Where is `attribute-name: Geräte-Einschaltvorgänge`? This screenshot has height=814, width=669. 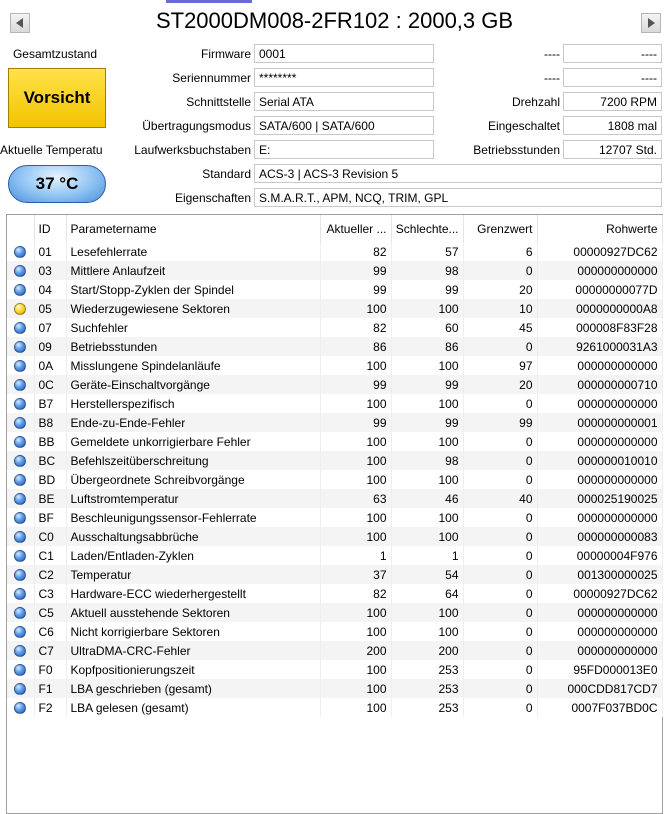
attribute-name: Geräte-Einschaltvorgänge is located at coordinates (193, 384).